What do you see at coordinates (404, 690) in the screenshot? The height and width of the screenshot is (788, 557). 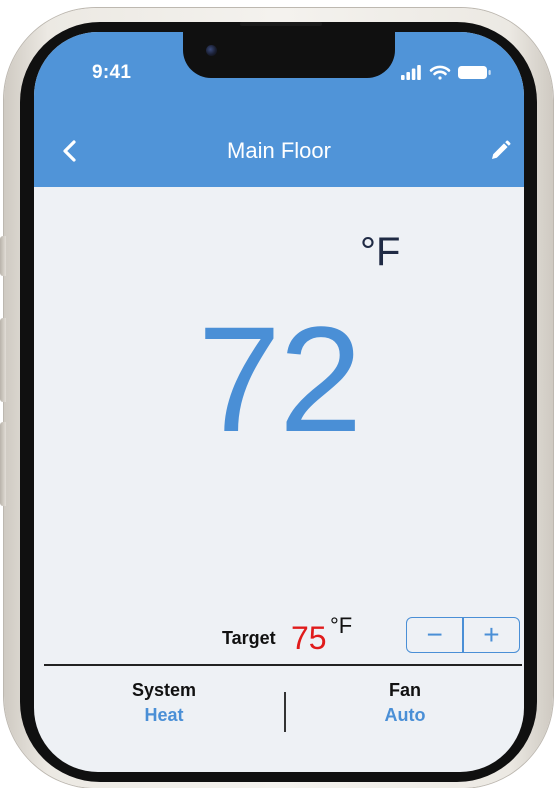 I see `fan-mode-label: Fan` at bounding box center [404, 690].